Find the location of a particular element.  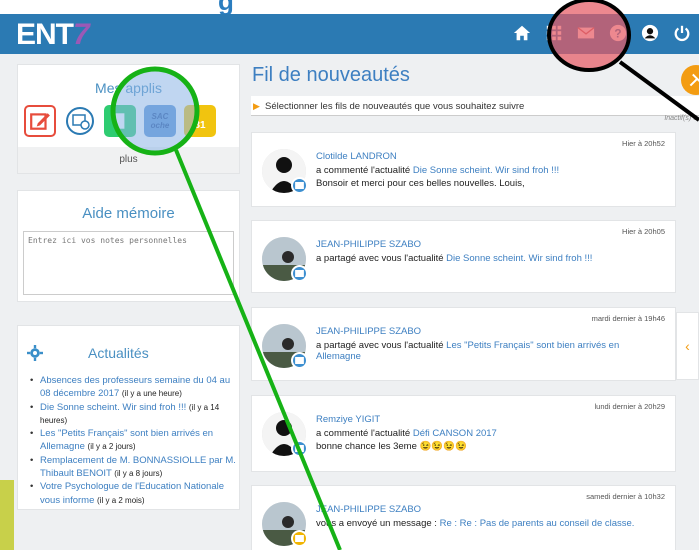

gear-icon is located at coordinates (35, 353).